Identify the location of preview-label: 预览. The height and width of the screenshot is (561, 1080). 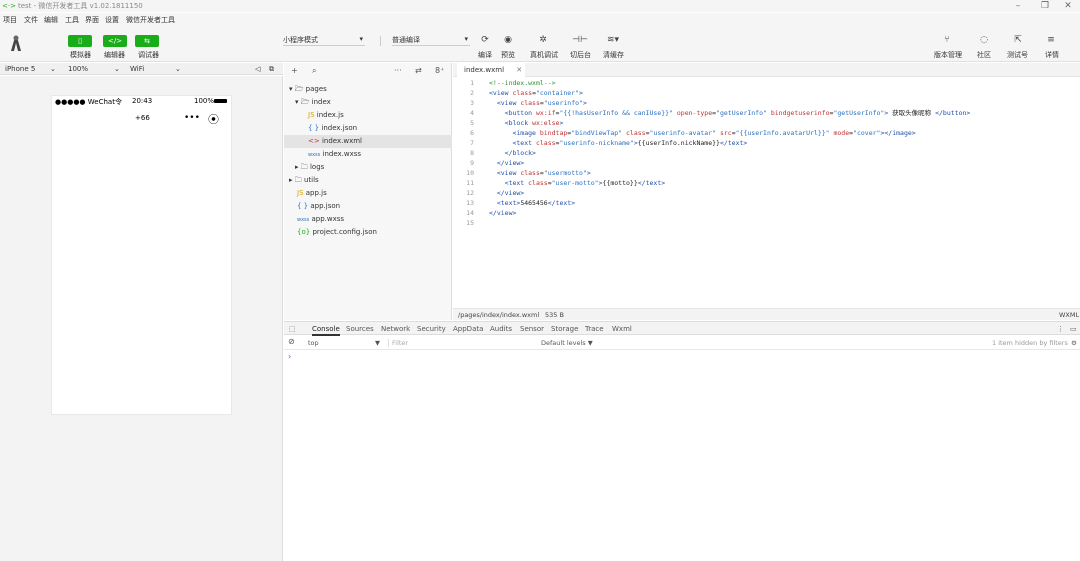
(508, 55).